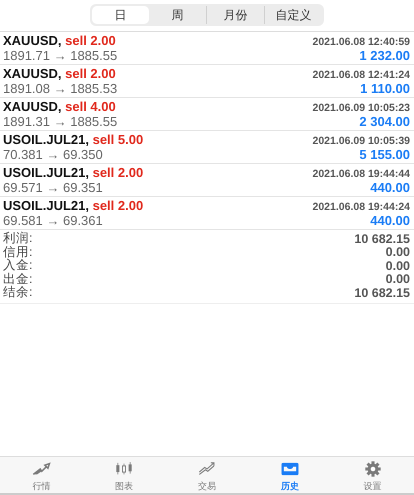  What do you see at coordinates (53, 220) in the screenshot?
I see `deal-prices: 69.581 → 69.361` at bounding box center [53, 220].